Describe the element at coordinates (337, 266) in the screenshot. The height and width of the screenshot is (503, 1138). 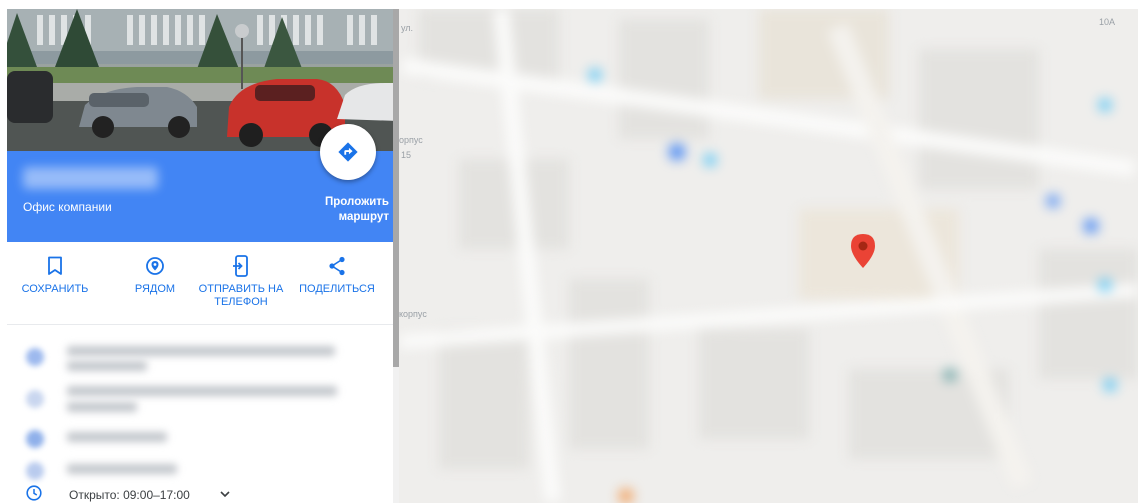
I see `share-icon` at that location.